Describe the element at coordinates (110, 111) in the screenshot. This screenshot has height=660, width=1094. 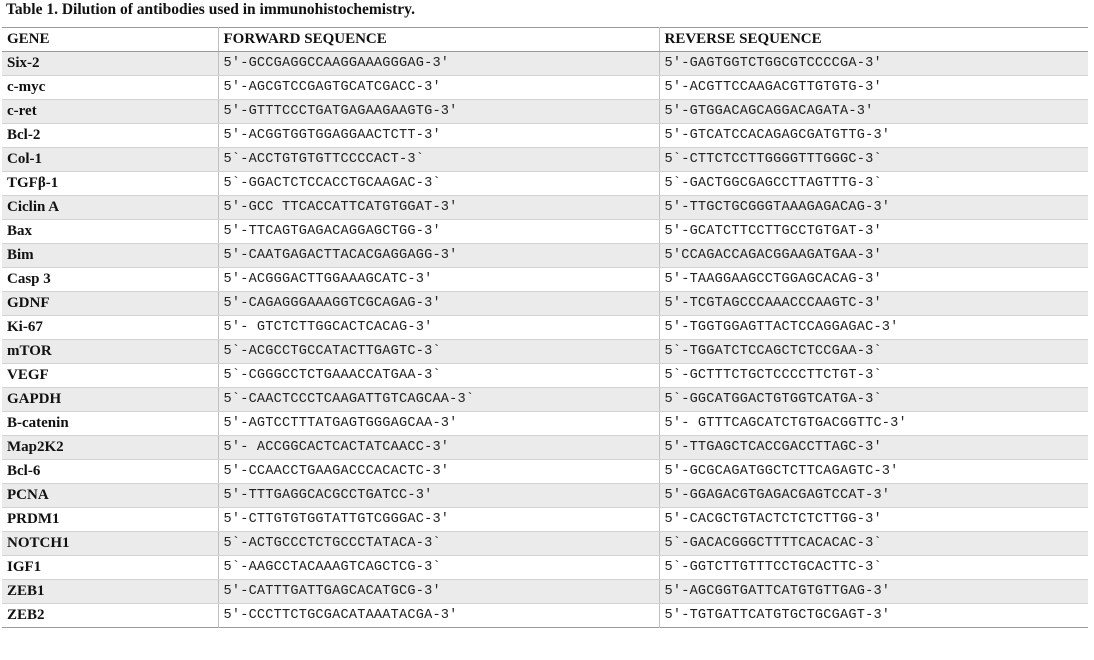
I see `gene-cell: c-ret` at that location.